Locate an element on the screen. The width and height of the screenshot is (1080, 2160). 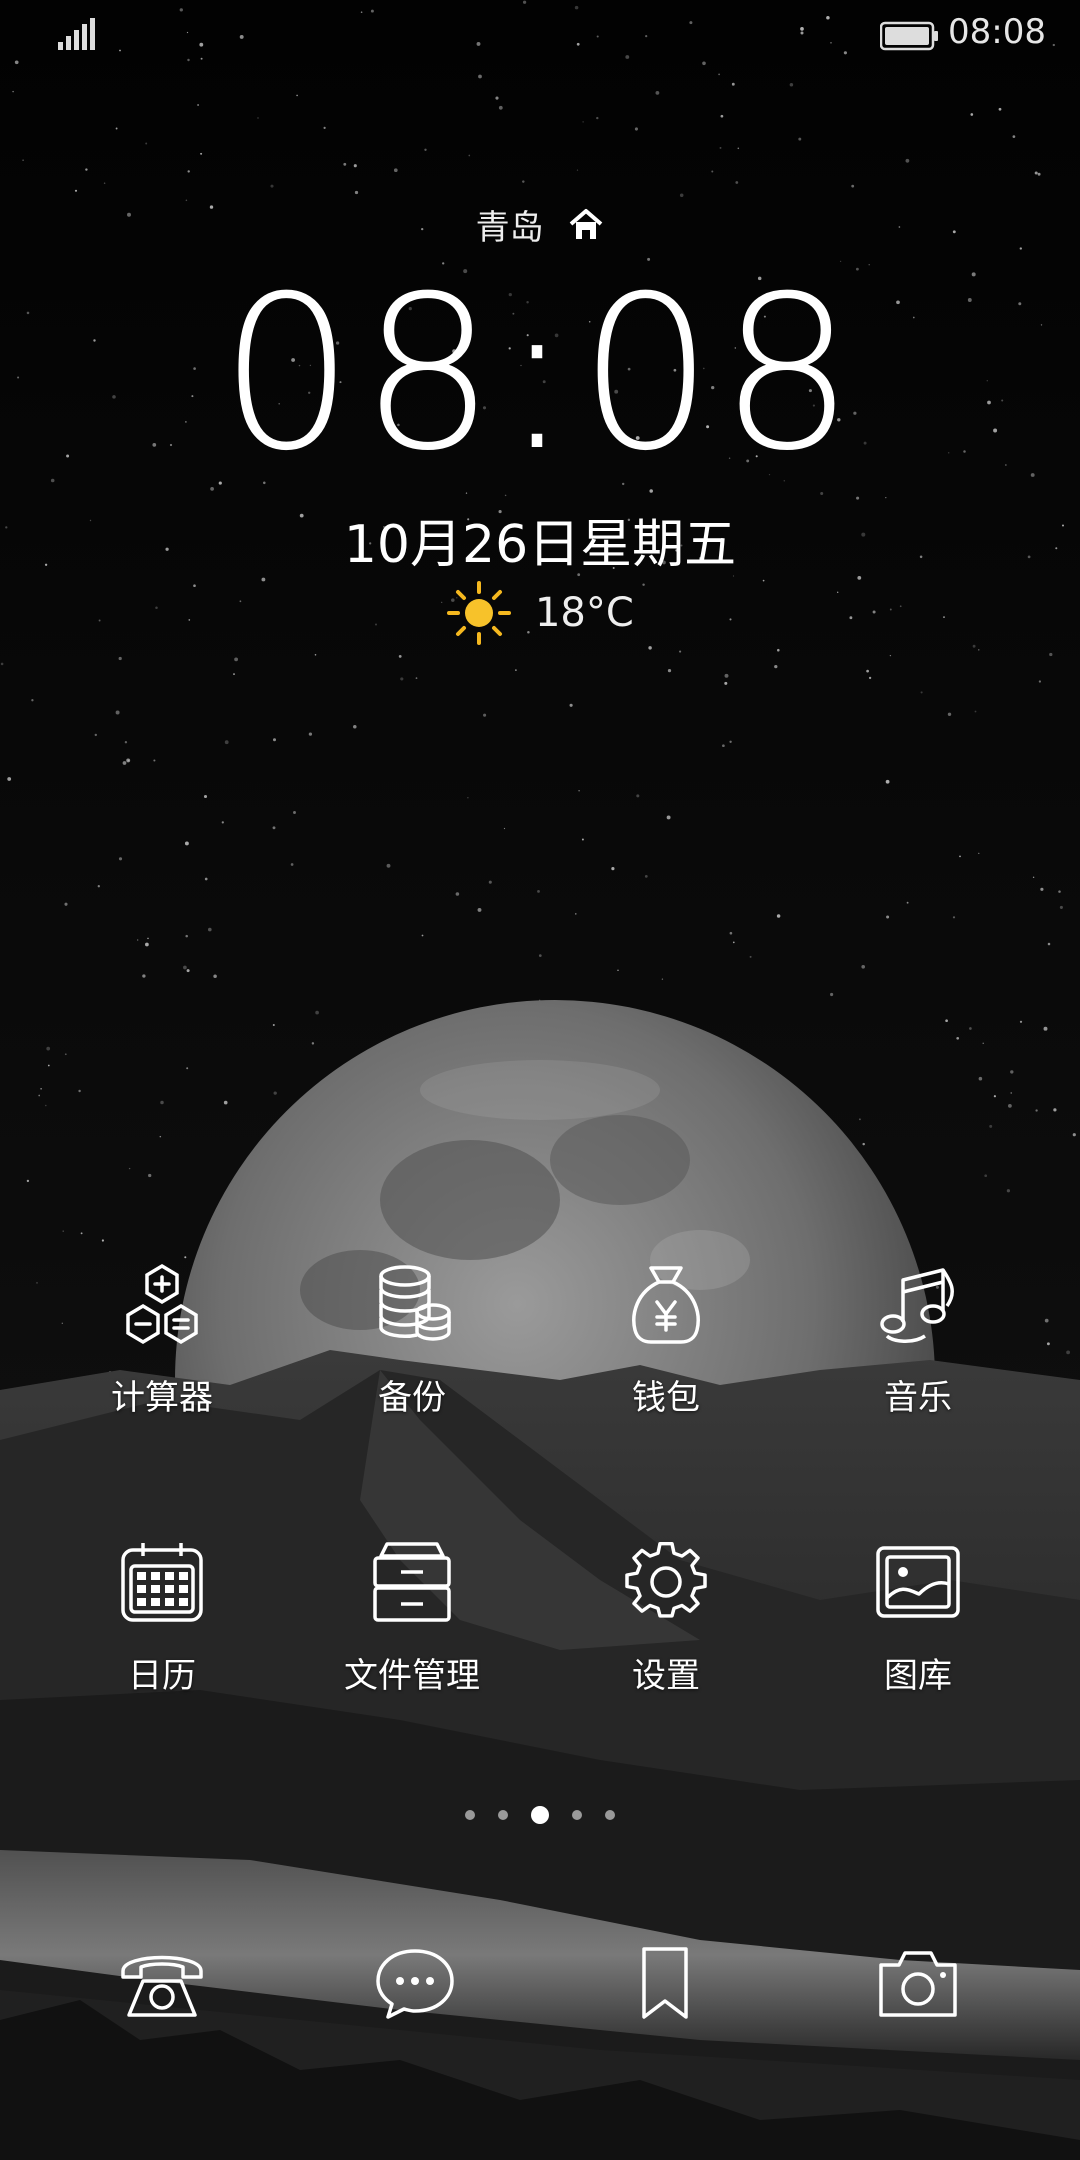
status-time: 08:08 is located at coordinates (997, 32).